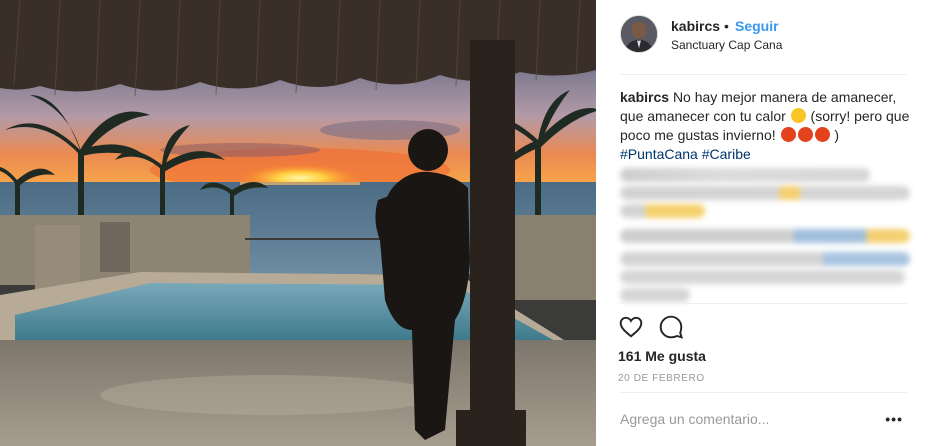 The width and height of the screenshot is (929, 446). What do you see at coordinates (659, 154) in the screenshot?
I see `hashtag-link: #PuntaCana` at bounding box center [659, 154].